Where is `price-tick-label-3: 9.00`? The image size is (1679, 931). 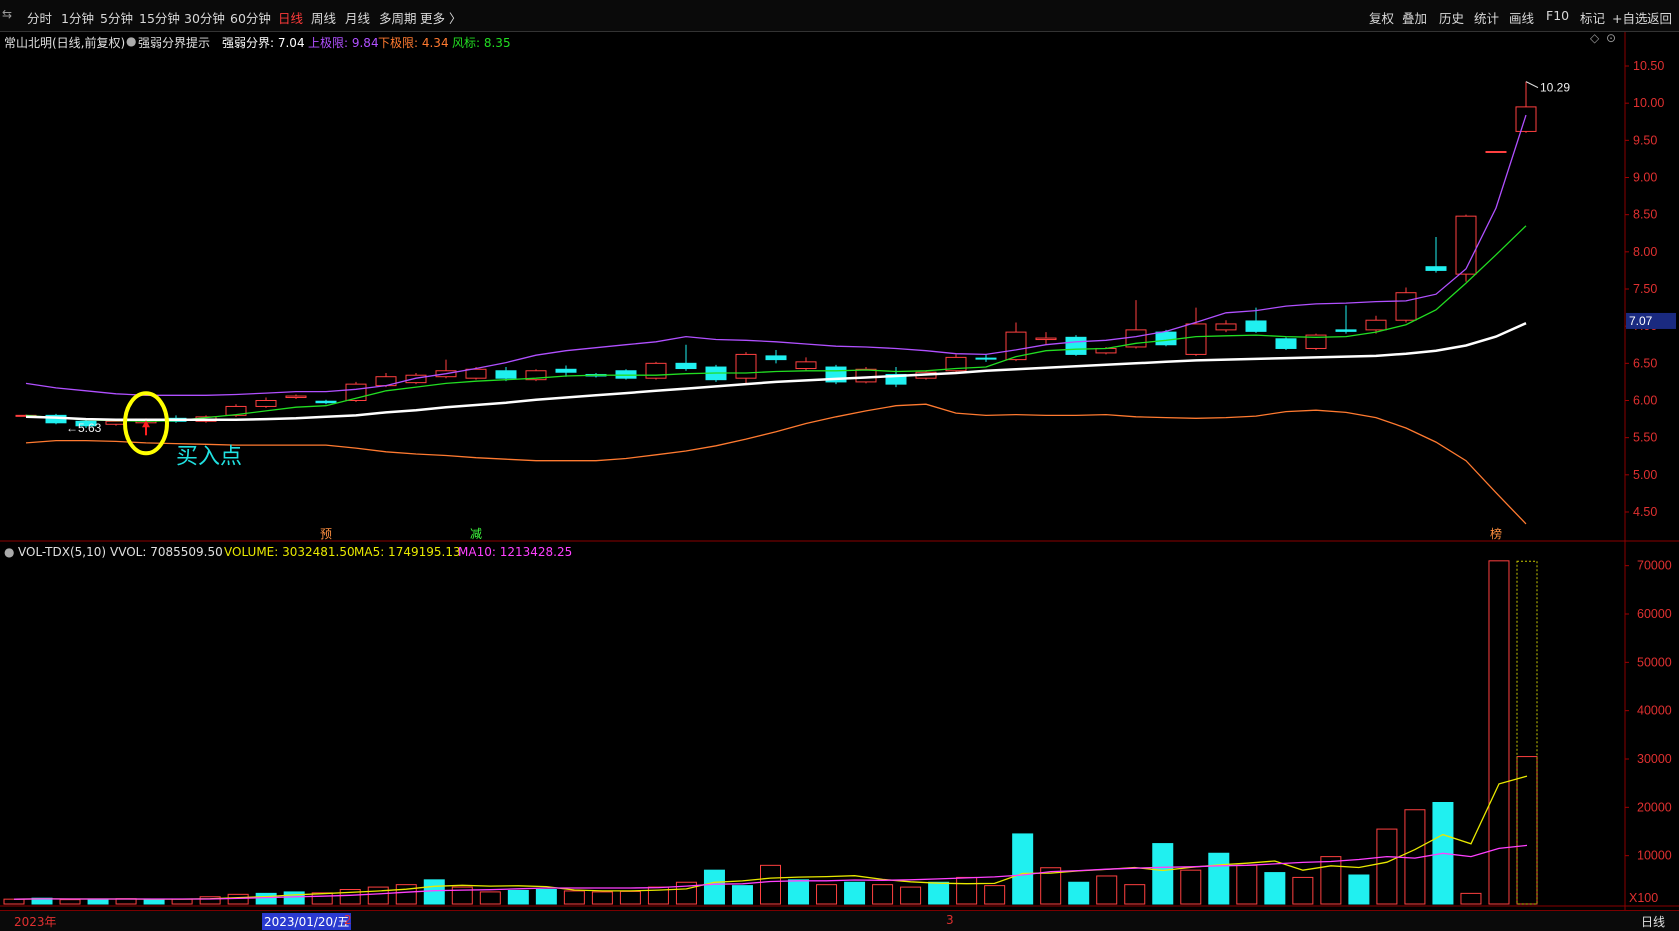
price-tick-label-3: 9.00 is located at coordinates (1645, 178).